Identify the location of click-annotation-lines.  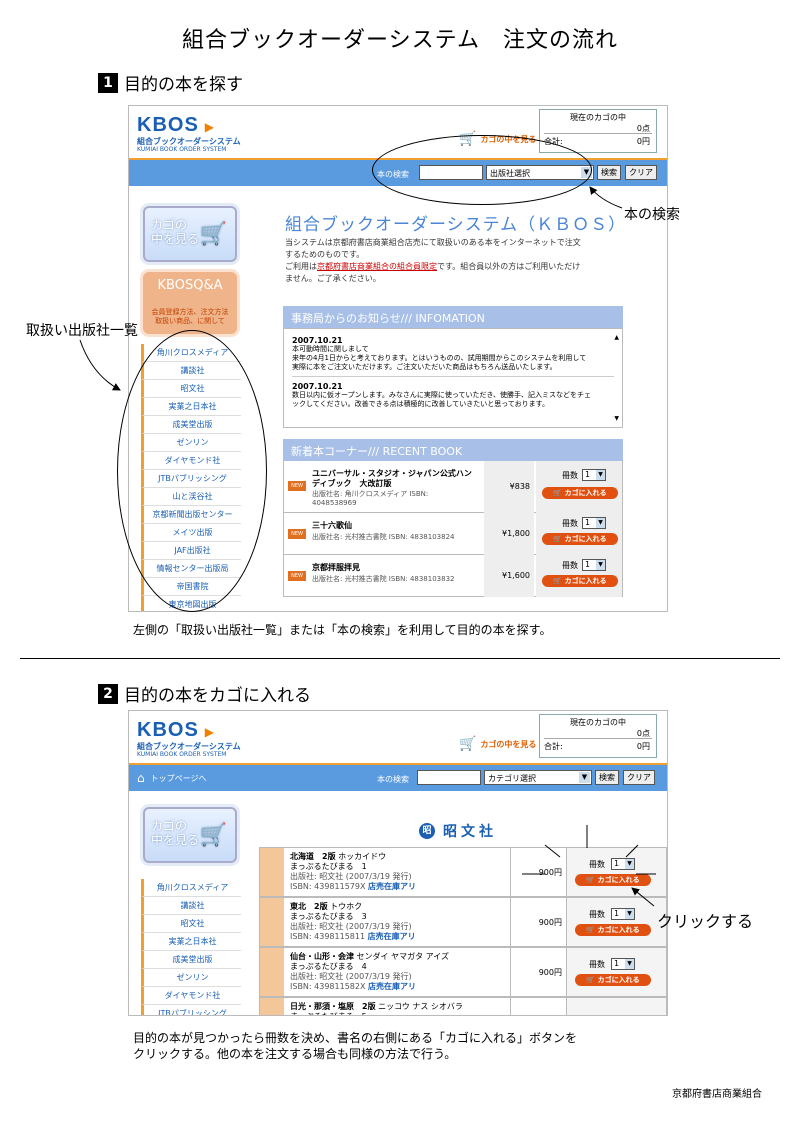
(589, 866).